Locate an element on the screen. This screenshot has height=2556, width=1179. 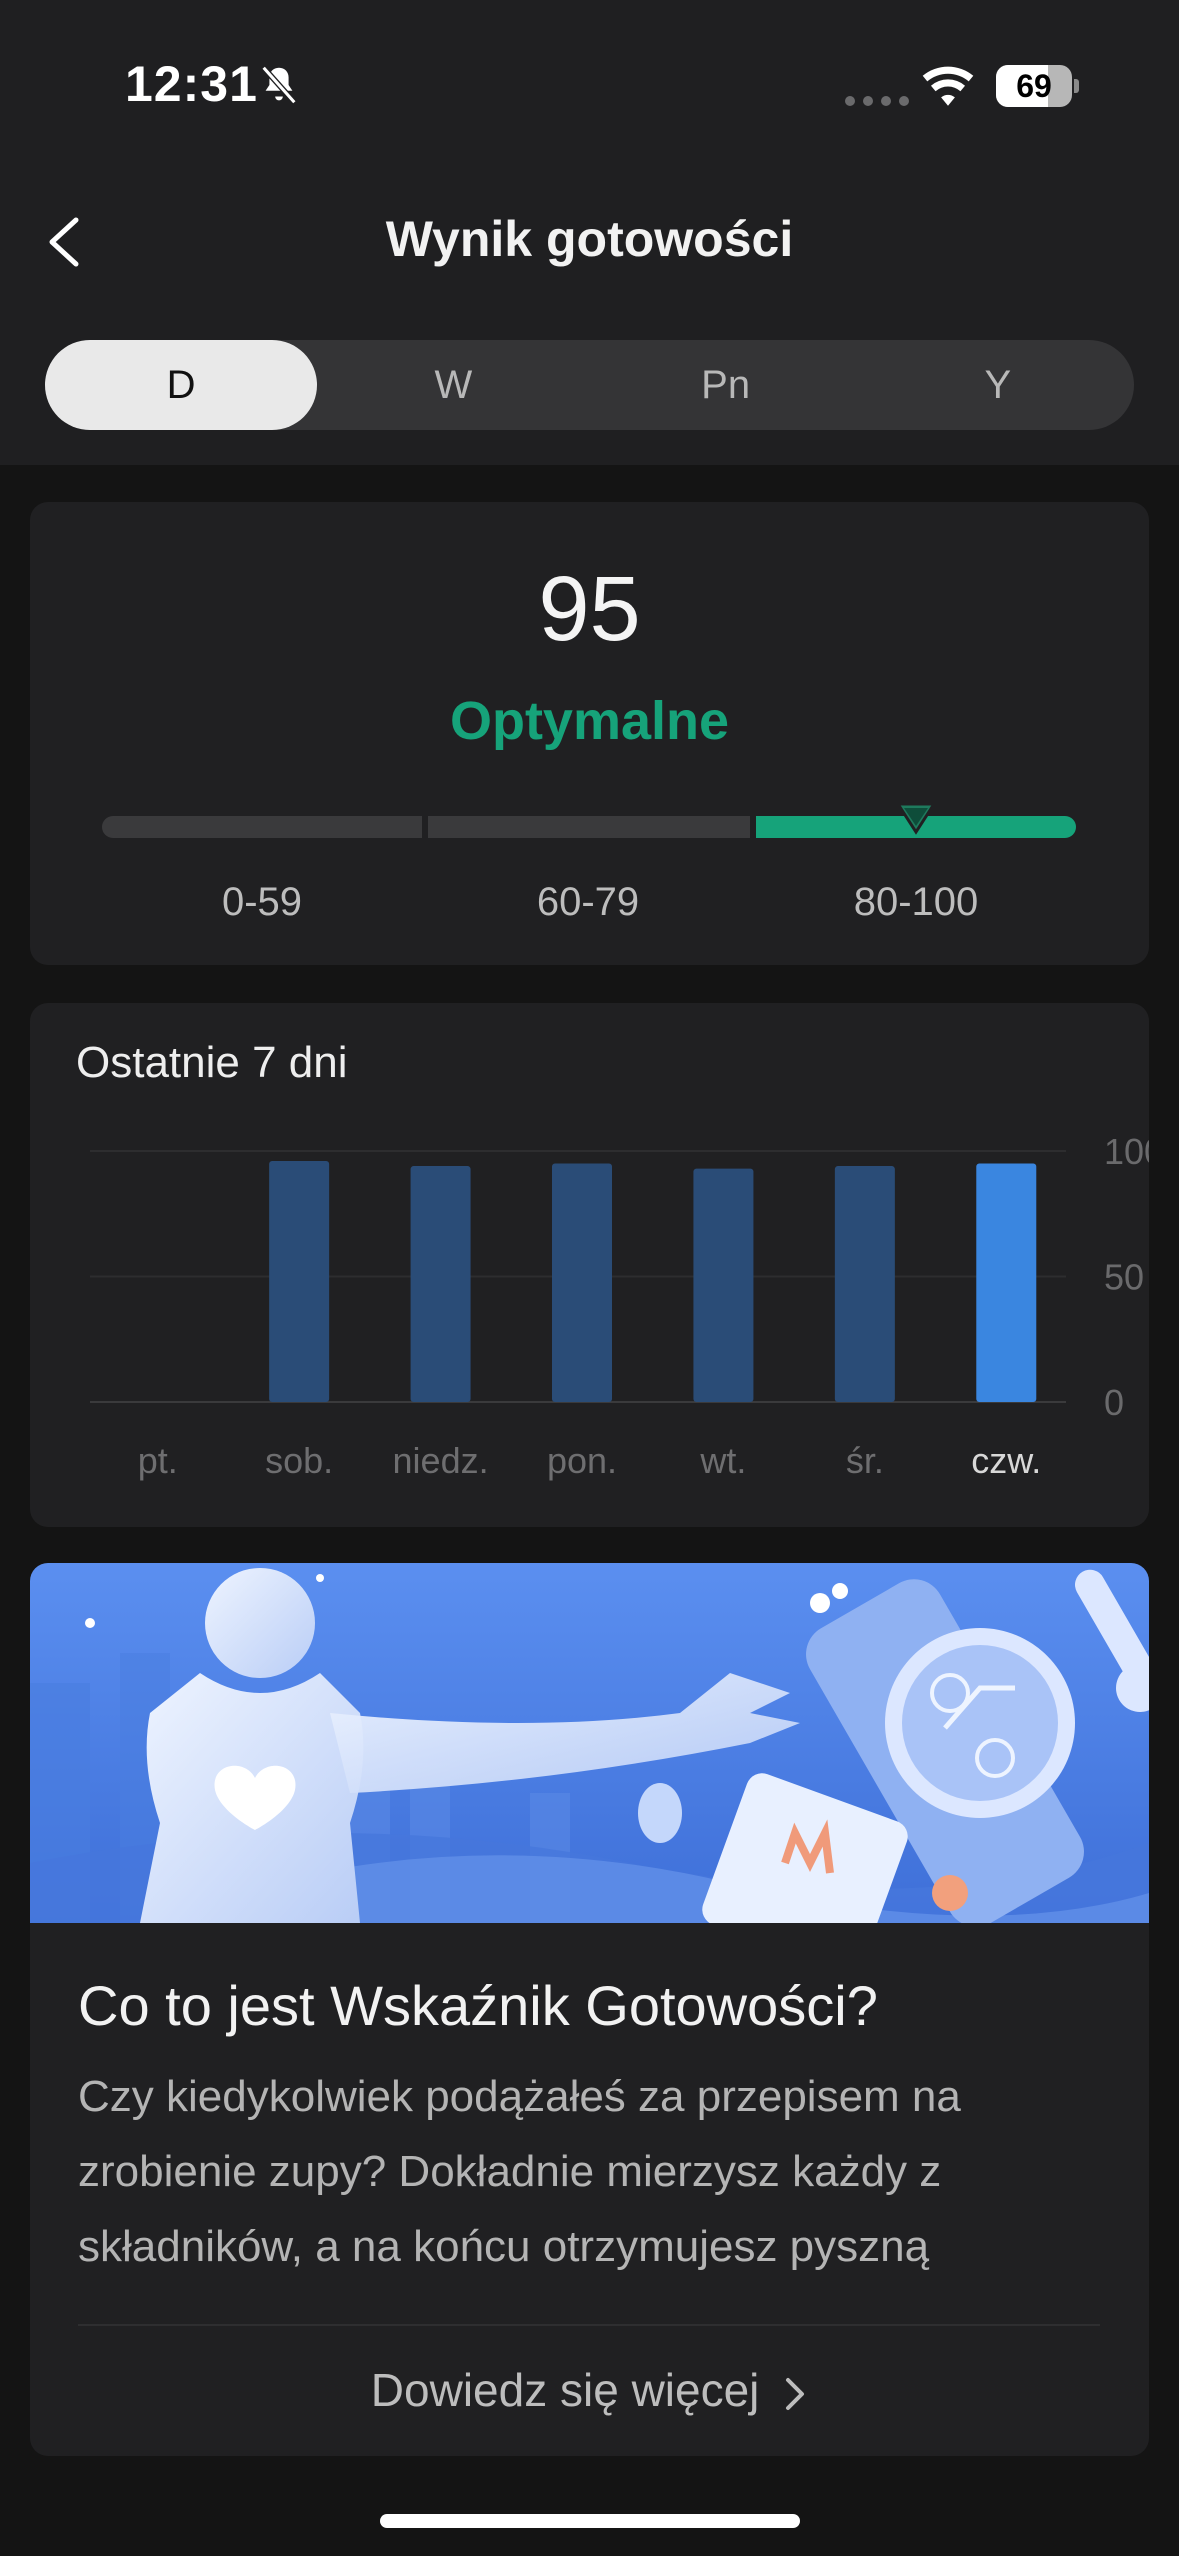
tab-year: Y is located at coordinates (998, 385).